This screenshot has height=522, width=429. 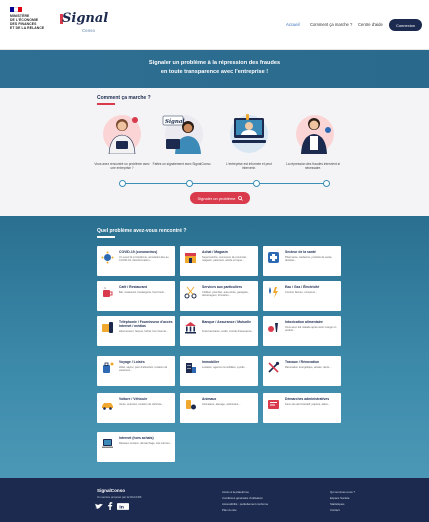 I want to click on energy-icon, so click(x=273, y=292).